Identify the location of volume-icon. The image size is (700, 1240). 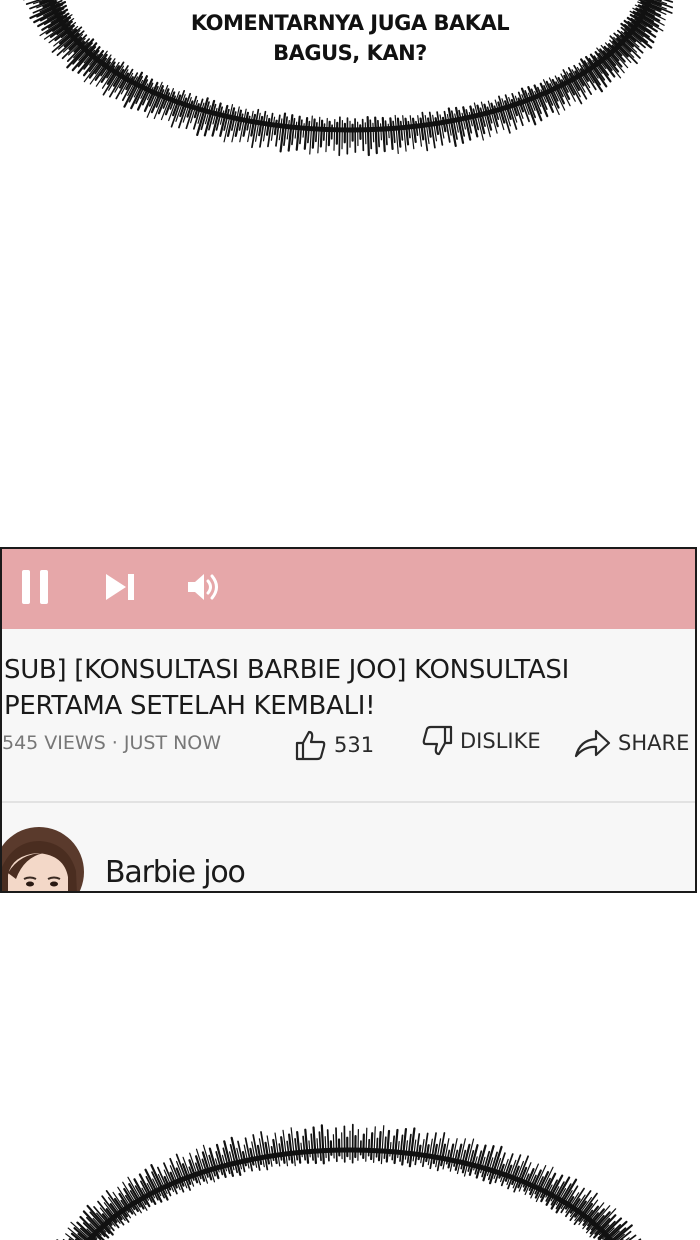
(203, 587).